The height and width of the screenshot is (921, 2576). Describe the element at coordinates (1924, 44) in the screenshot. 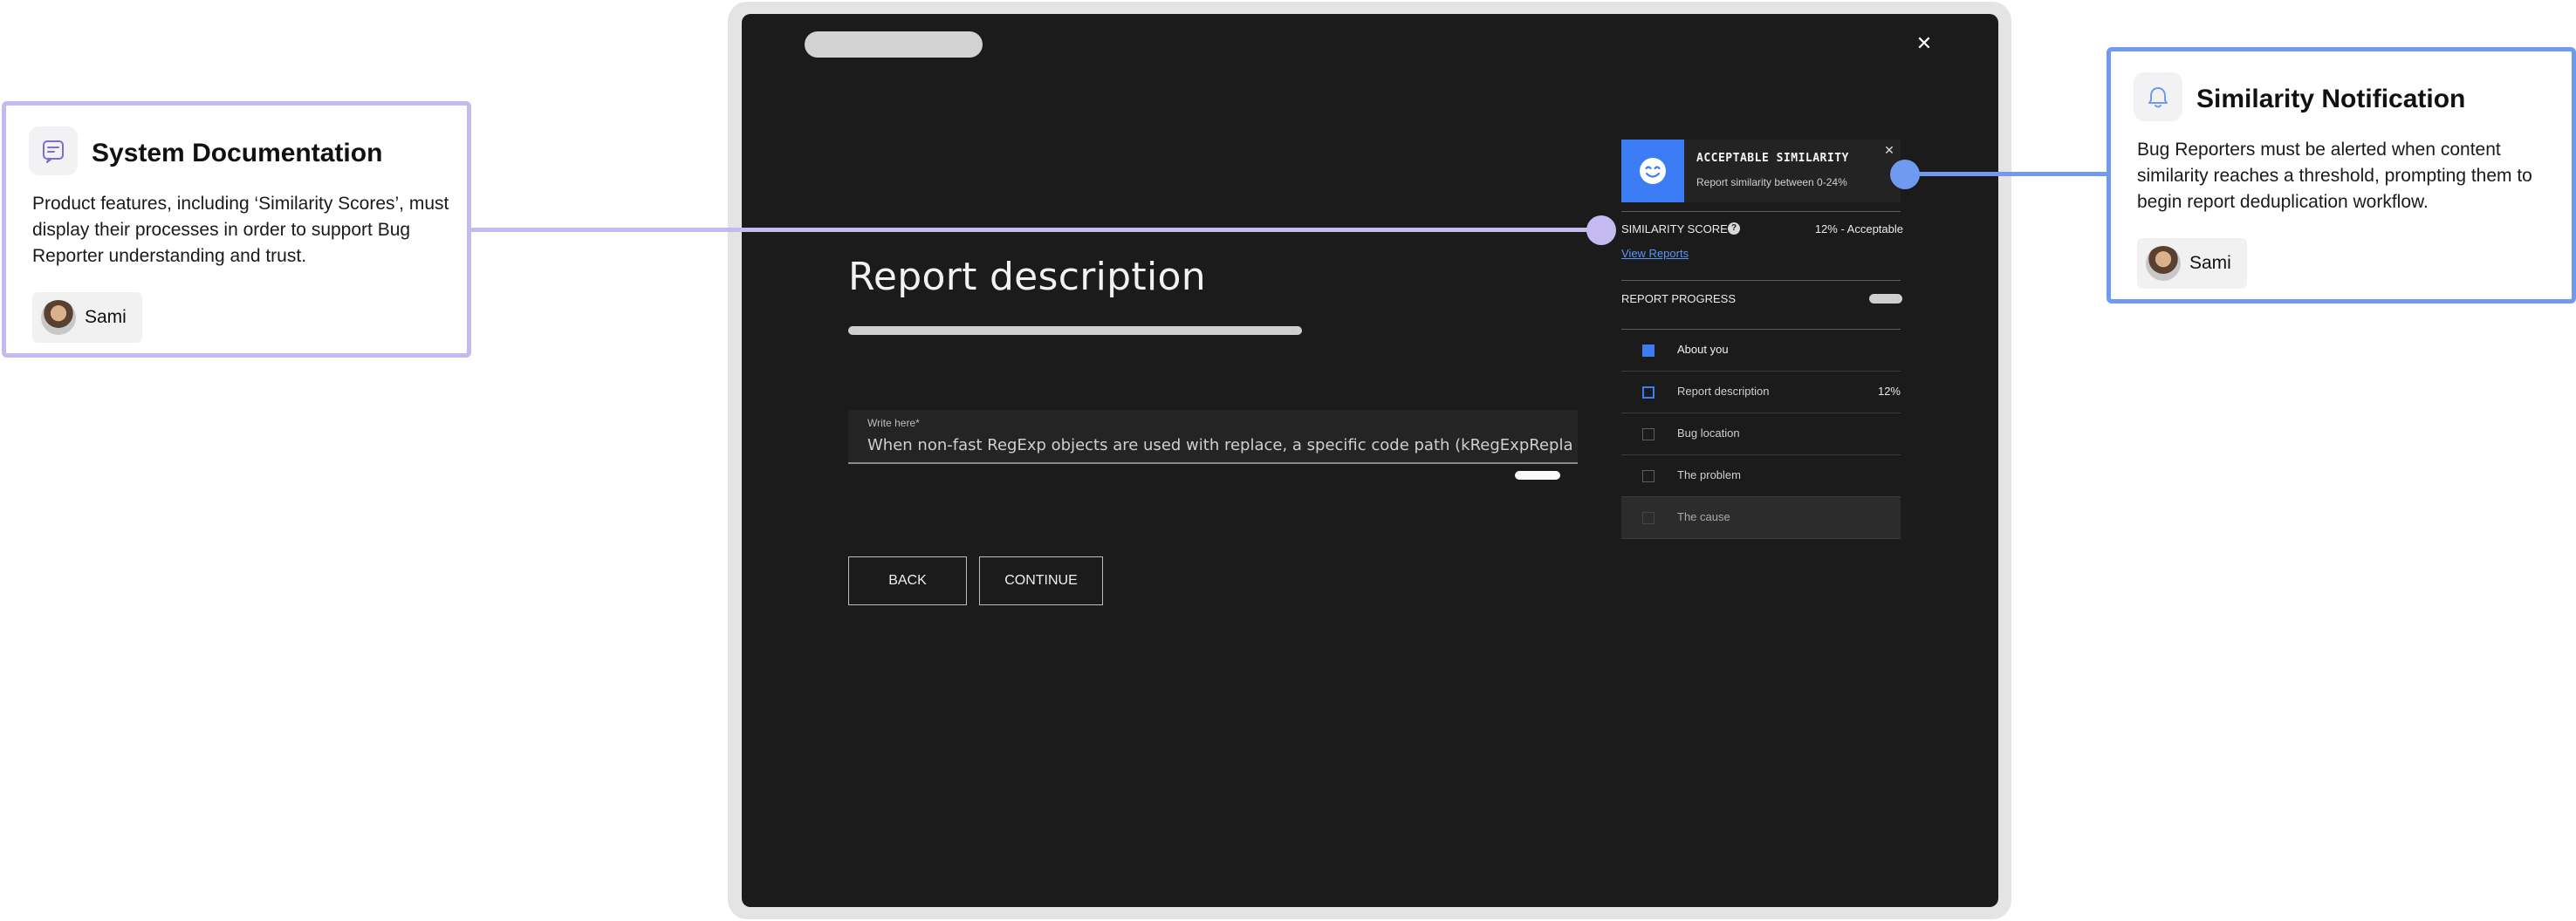

I see `close-icon: ✕` at that location.